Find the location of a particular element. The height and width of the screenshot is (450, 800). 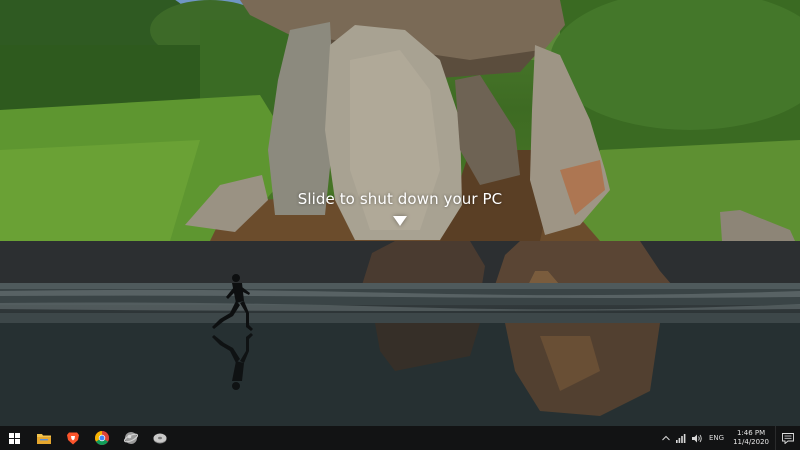

network-button is located at coordinates (681, 438).